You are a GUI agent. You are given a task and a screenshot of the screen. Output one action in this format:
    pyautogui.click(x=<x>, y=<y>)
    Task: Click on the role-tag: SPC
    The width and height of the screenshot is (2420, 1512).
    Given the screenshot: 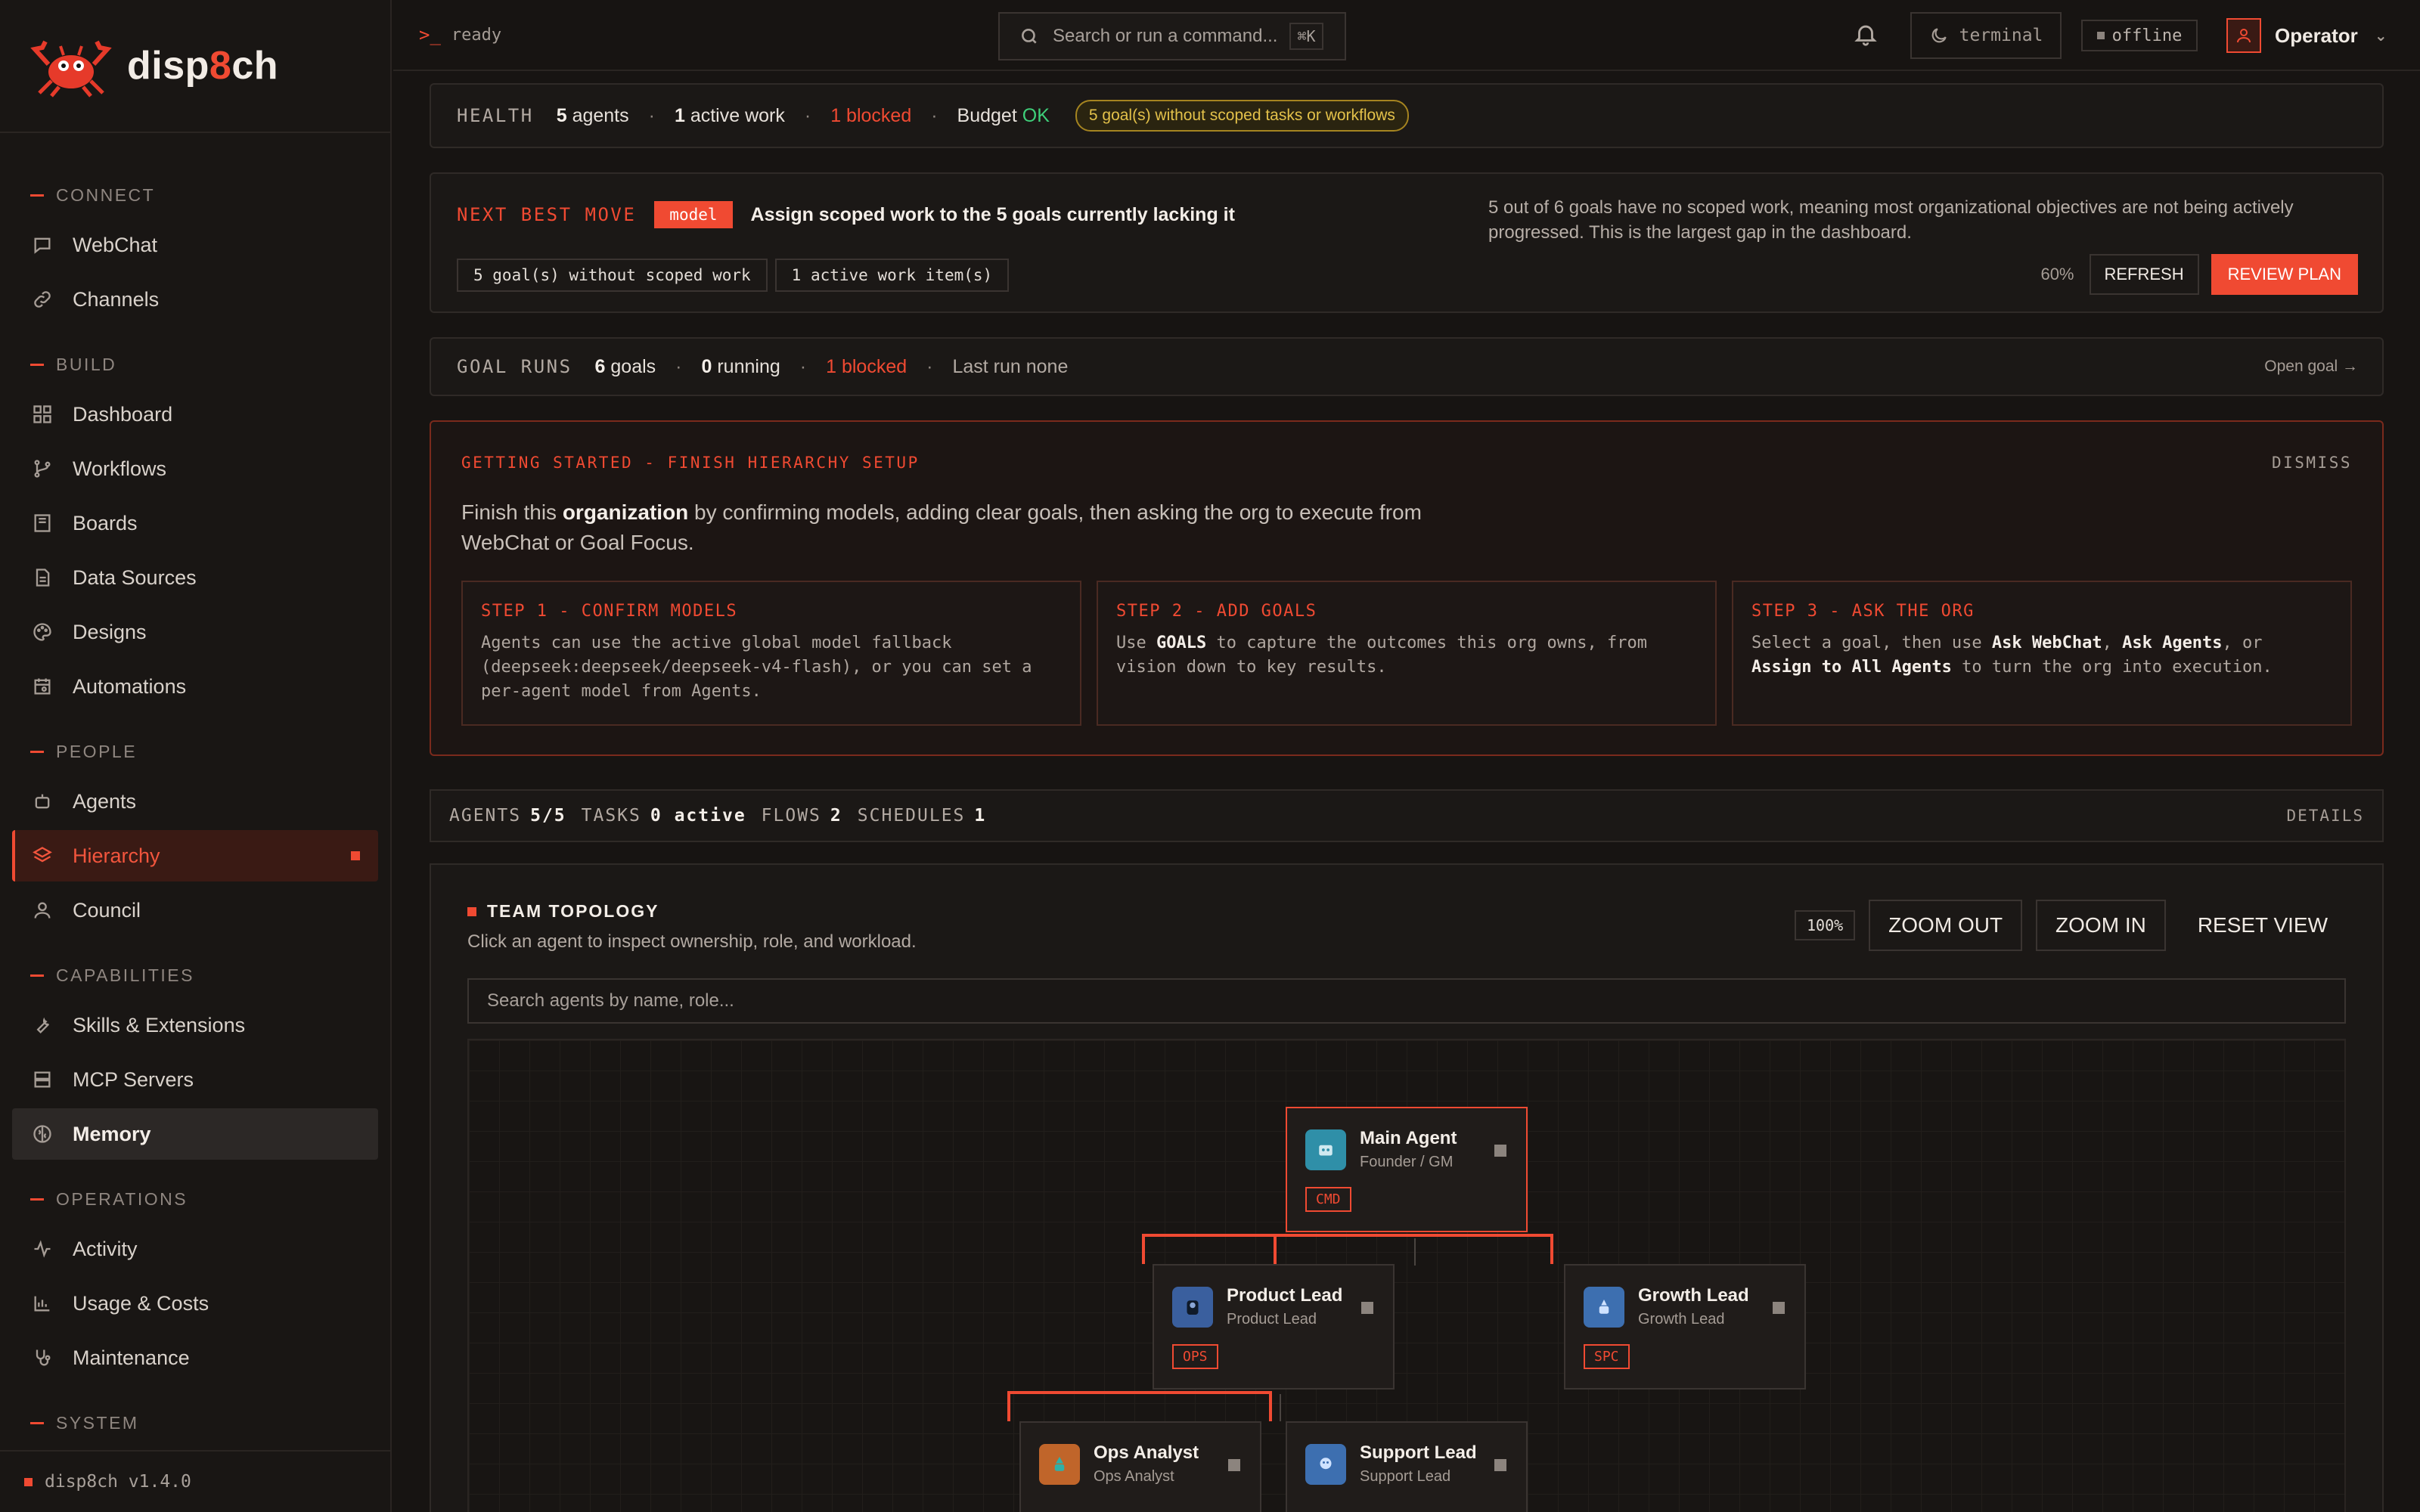 What is the action you would take?
    pyautogui.click(x=1607, y=1356)
    